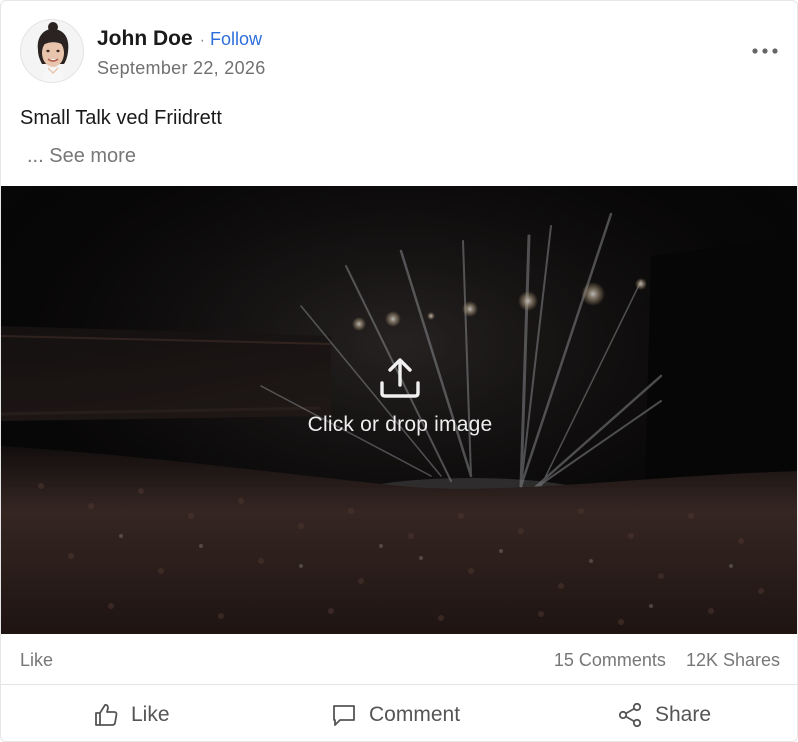 The height and width of the screenshot is (742, 798). I want to click on post-header: John Doe · Follow September 22, 2026, so click(399, 46).